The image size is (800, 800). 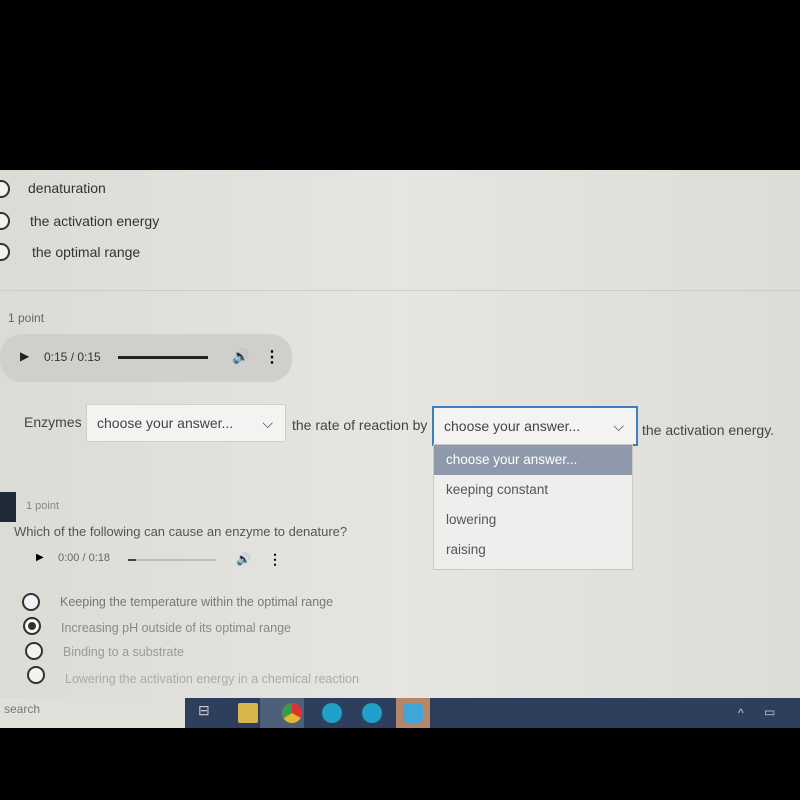 What do you see at coordinates (53, 422) in the screenshot?
I see `sentence-part: Enzymes` at bounding box center [53, 422].